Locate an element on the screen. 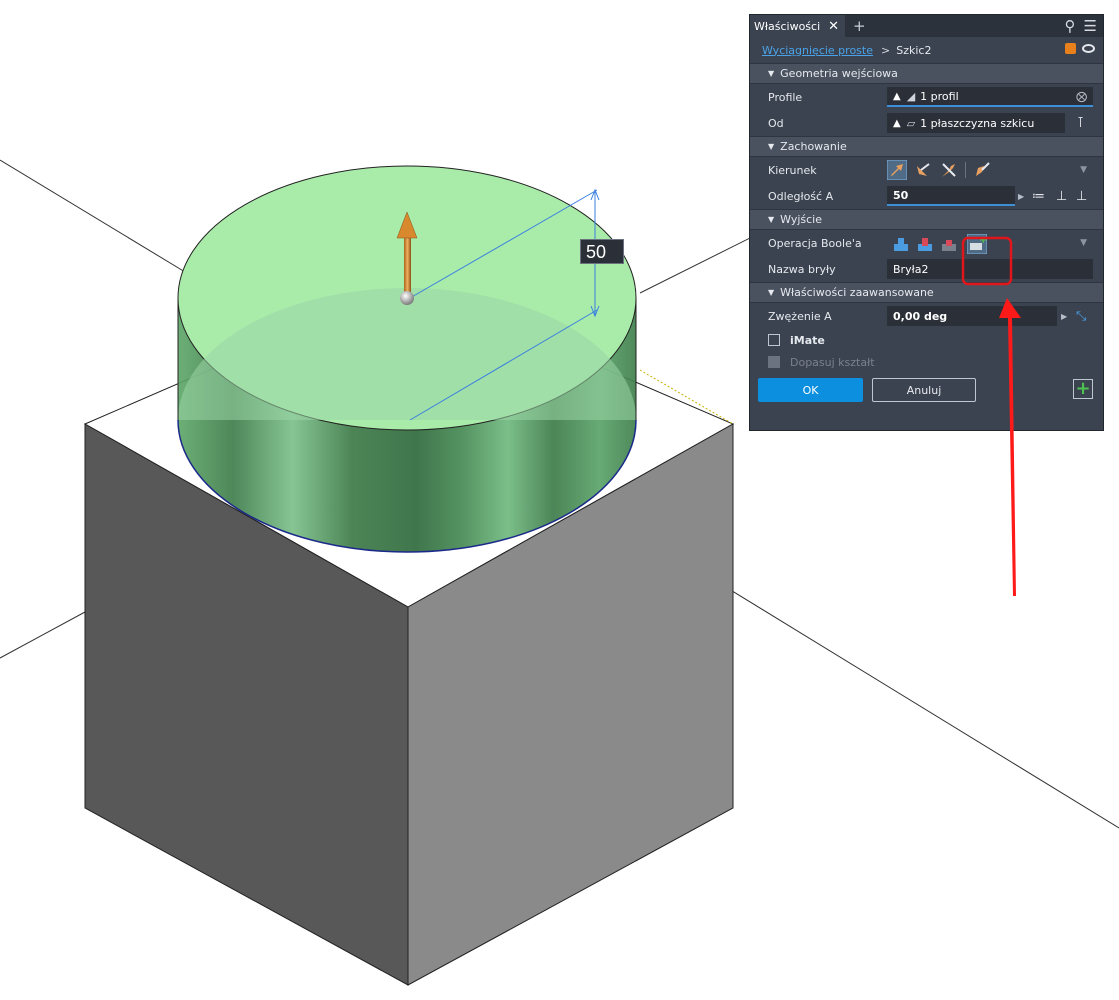 The height and width of the screenshot is (1000, 1119). distance-label: Odległość A is located at coordinates (801, 196).